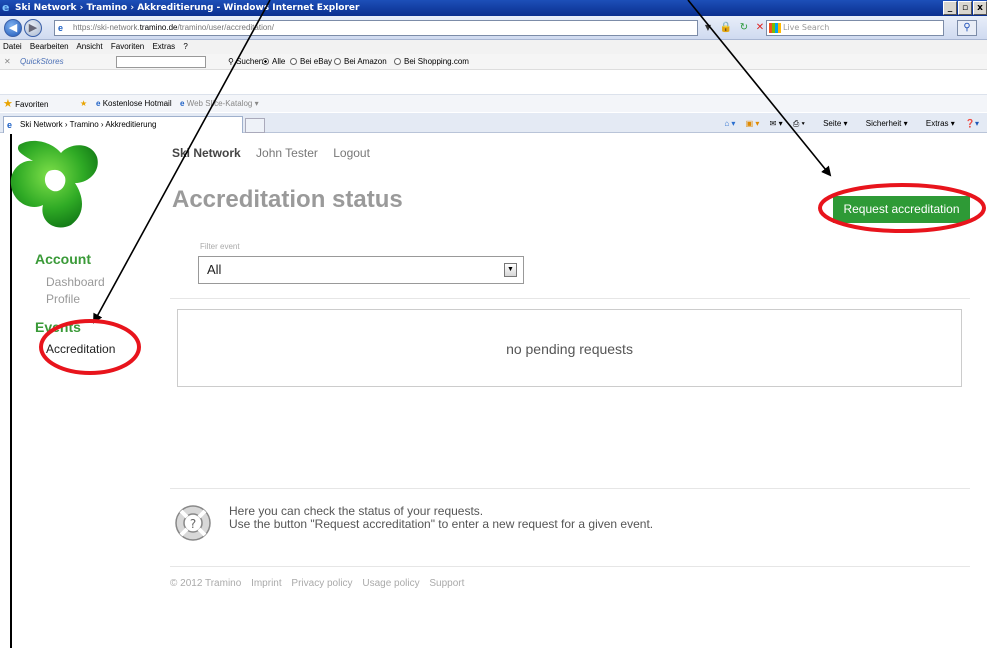 The image size is (987, 648). I want to click on quickstores-search-label: Suchen, so click(250, 61).